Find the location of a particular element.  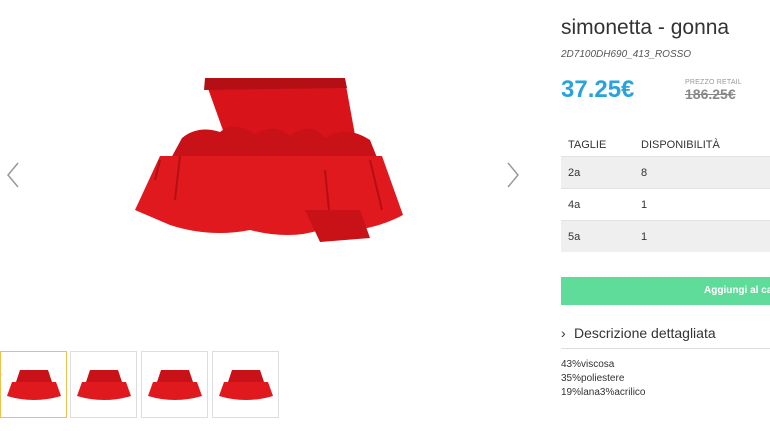

composition-line: 35%poliestere is located at coordinates (593, 378).